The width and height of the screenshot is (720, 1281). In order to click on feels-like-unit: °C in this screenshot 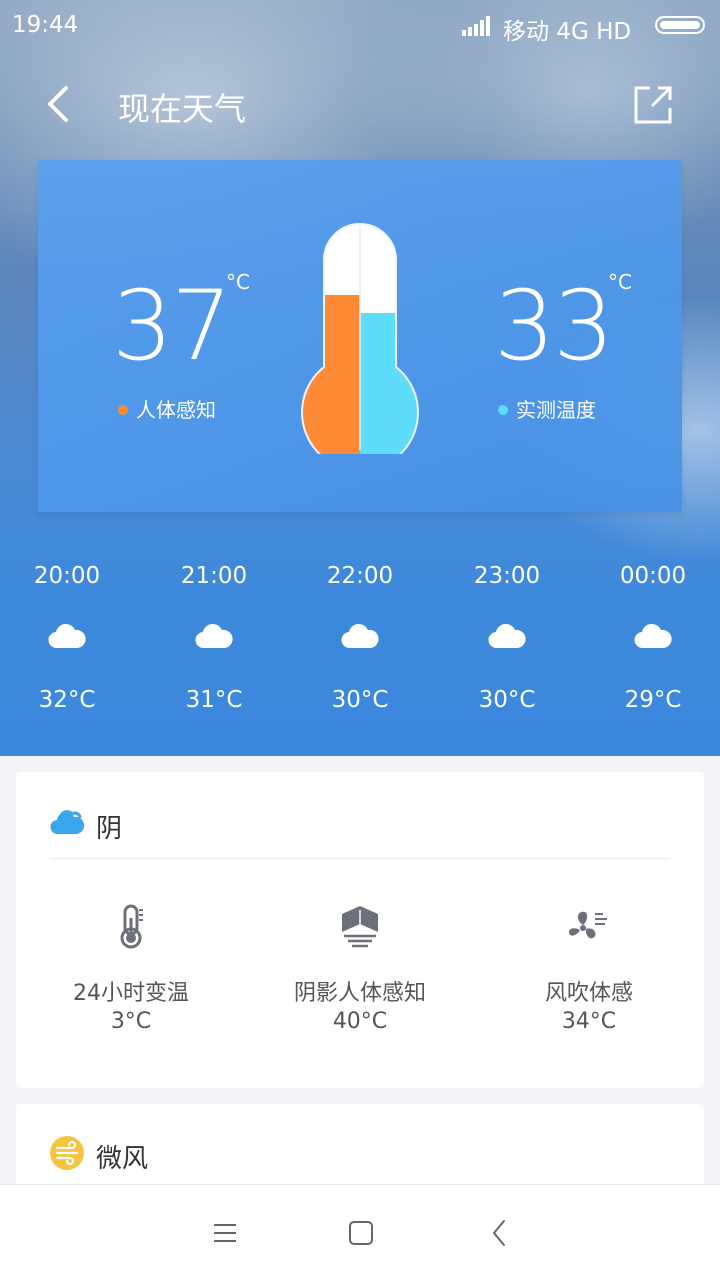, I will do `click(238, 282)`.